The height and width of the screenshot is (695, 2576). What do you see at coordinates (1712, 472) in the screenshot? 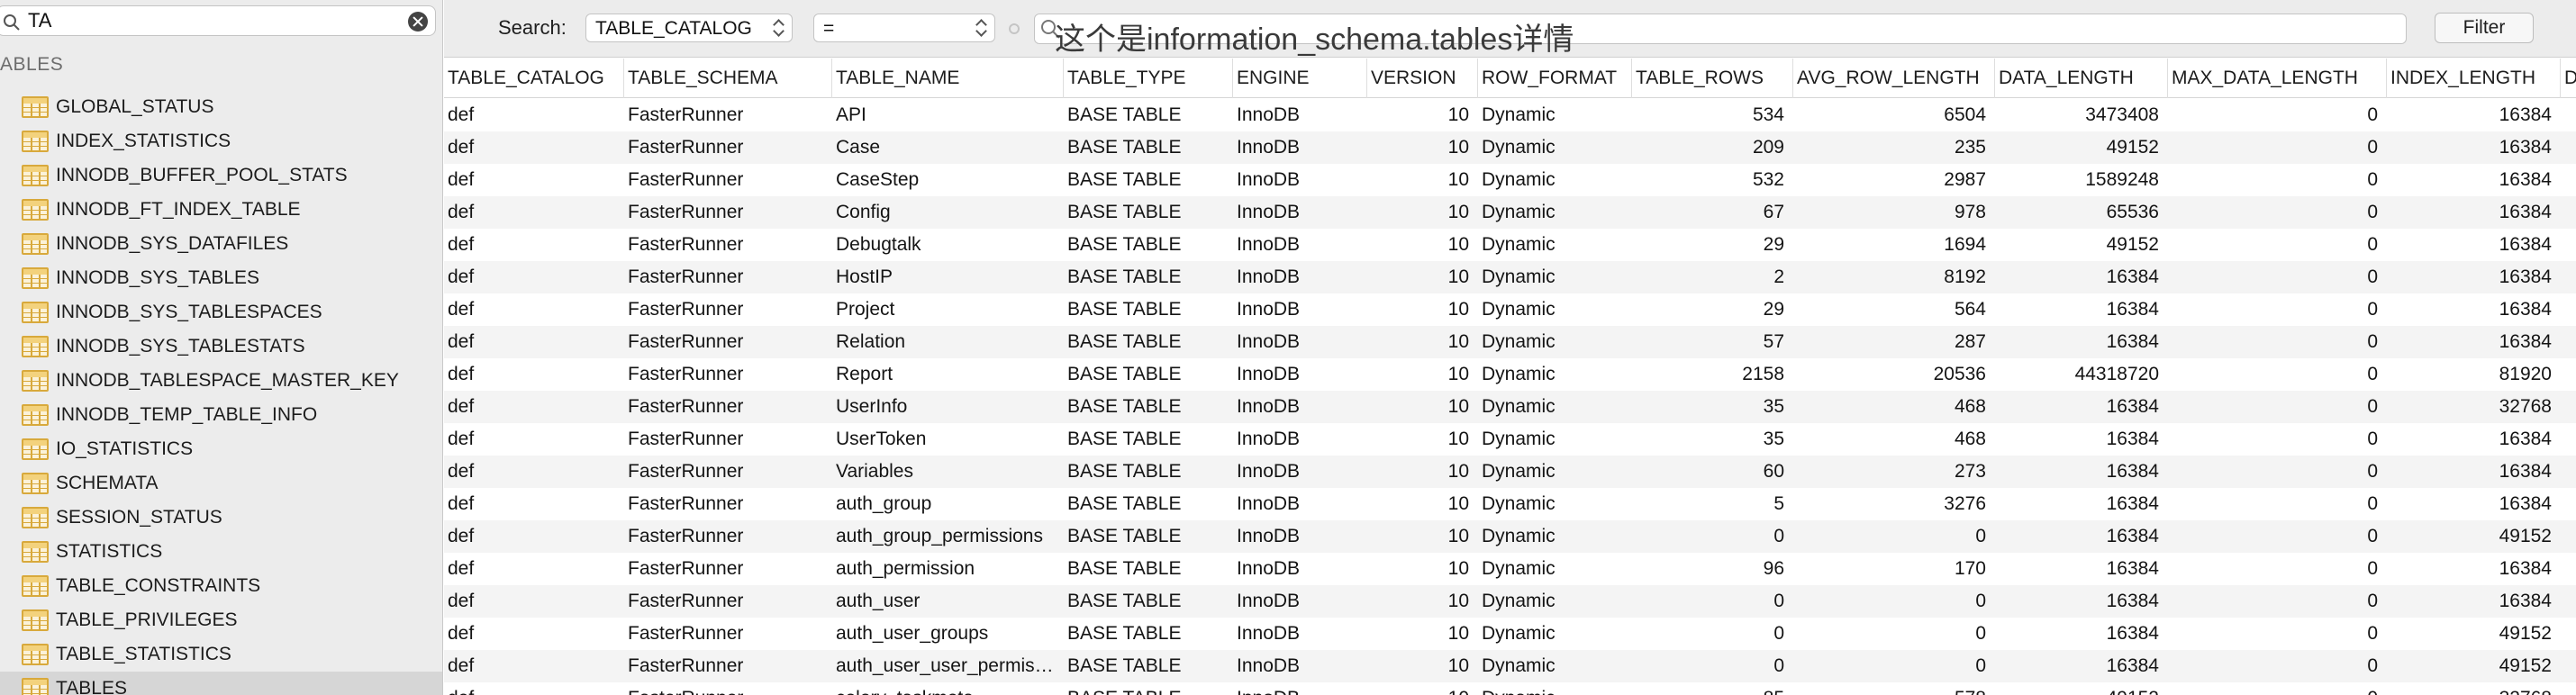
I see `cell-table-rows: 60` at bounding box center [1712, 472].